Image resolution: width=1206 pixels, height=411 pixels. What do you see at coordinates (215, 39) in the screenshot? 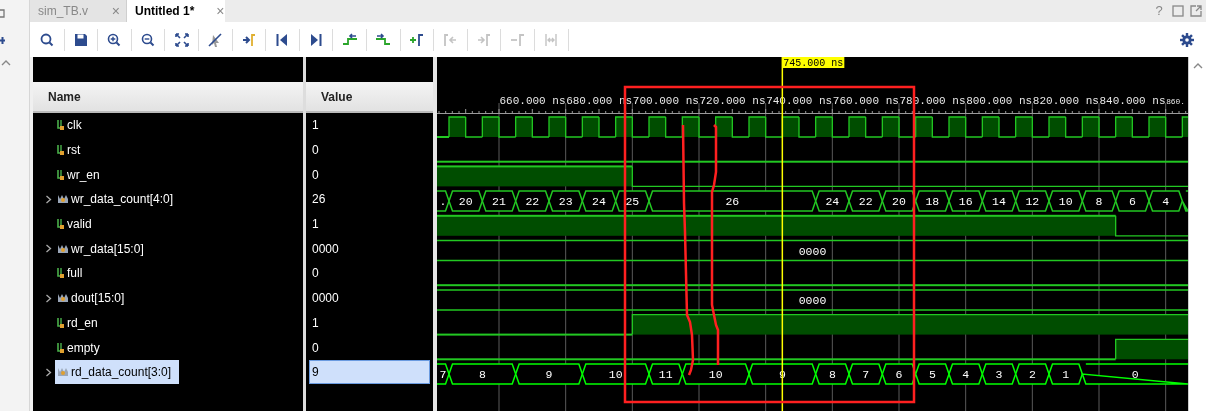
I see `crossed-pointer-icon` at bounding box center [215, 39].